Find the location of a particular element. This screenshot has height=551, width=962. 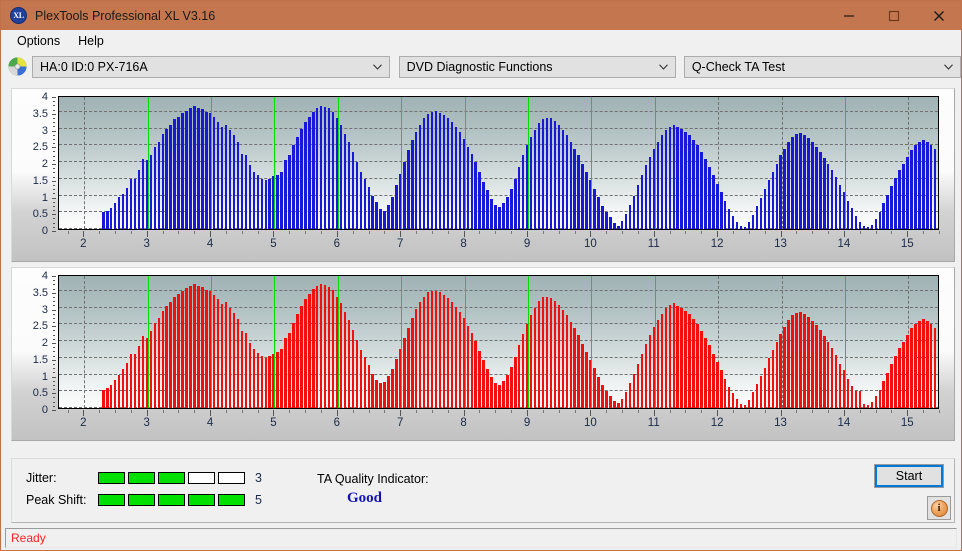

menu-item-help: Help is located at coordinates (91, 41).